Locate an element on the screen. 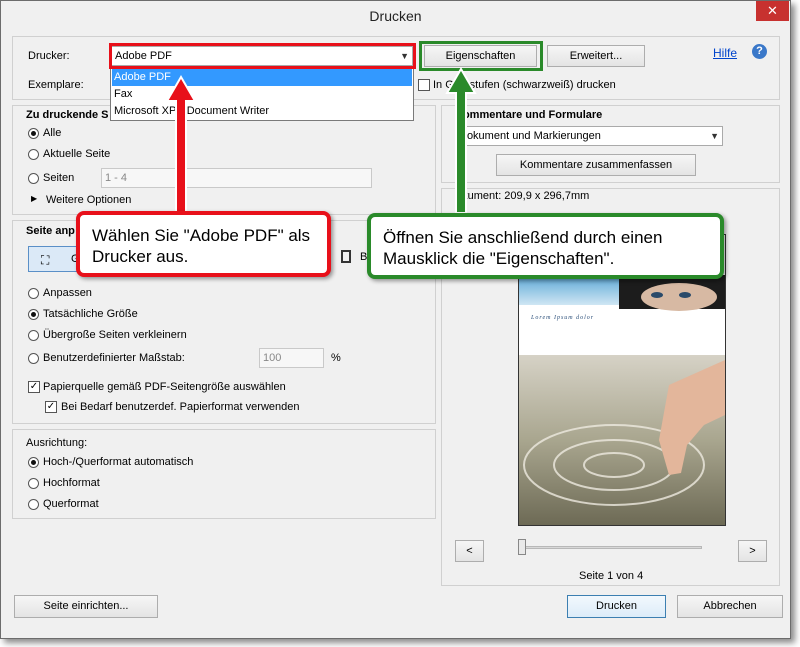 Image resolution: width=800 pixels, height=647 pixels. radio-fit is located at coordinates (33, 293).